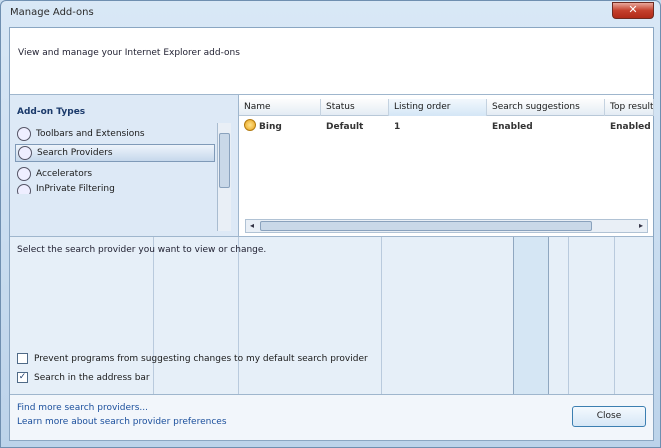 The width and height of the screenshot is (661, 448). What do you see at coordinates (52, 12) in the screenshot?
I see `window-title: Manage Add-ons` at bounding box center [52, 12].